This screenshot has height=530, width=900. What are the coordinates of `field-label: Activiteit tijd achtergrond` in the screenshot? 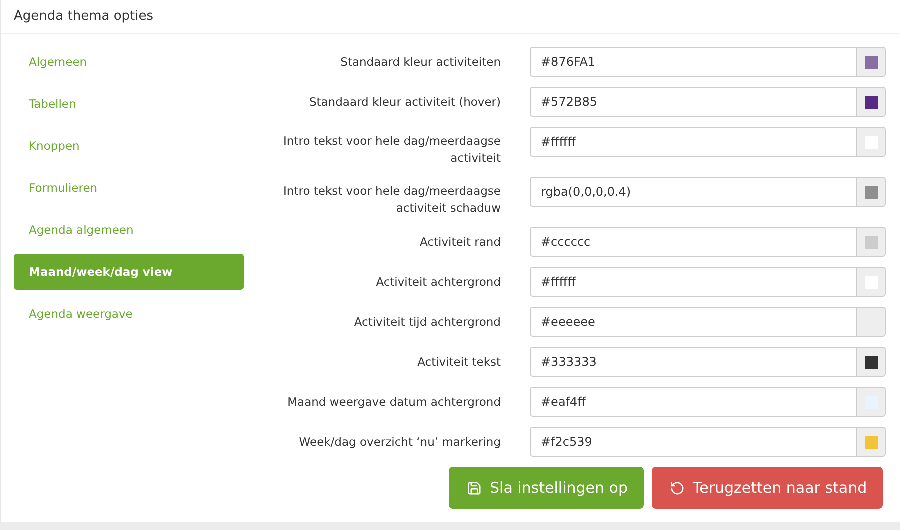 It's located at (427, 322).